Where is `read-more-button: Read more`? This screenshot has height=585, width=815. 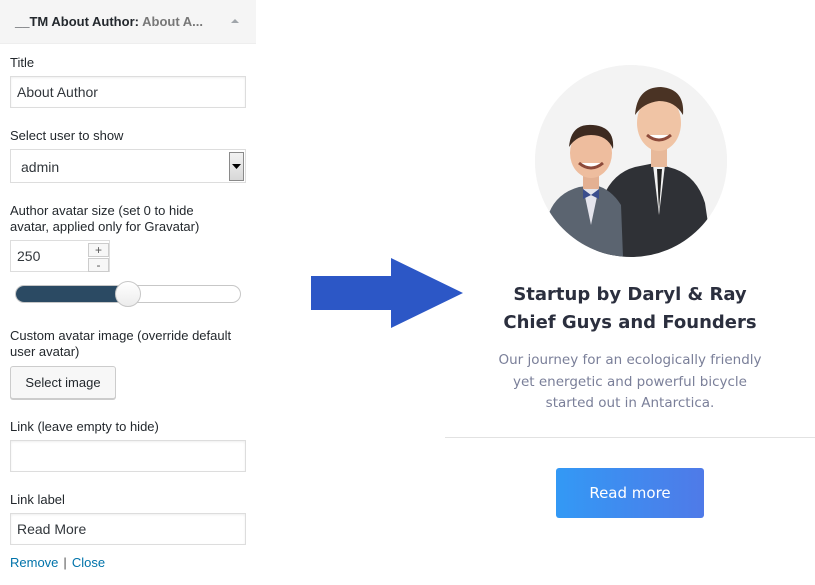
read-more-button: Read more is located at coordinates (630, 493).